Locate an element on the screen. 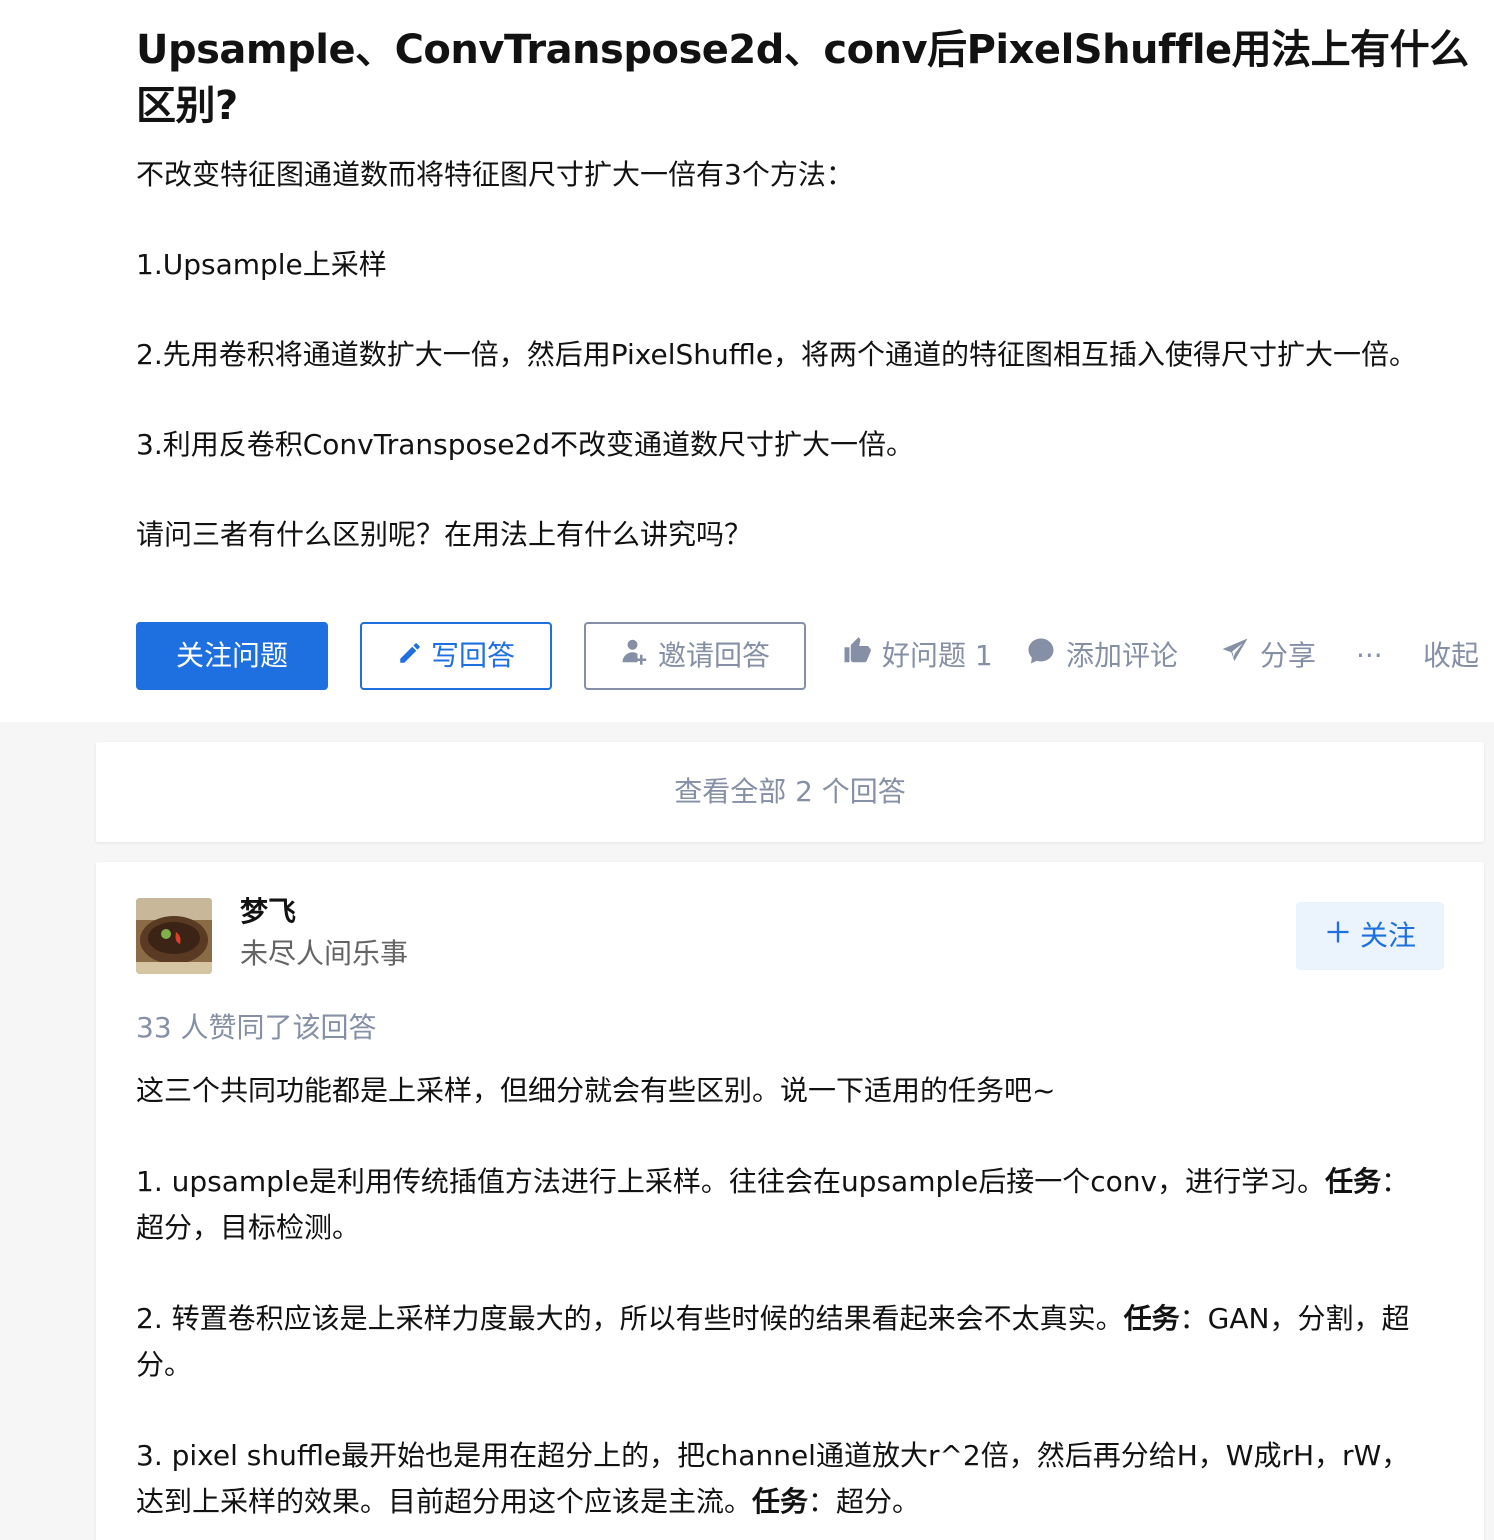 This screenshot has width=1494, height=1540. more-button: ··· is located at coordinates (1369, 656).